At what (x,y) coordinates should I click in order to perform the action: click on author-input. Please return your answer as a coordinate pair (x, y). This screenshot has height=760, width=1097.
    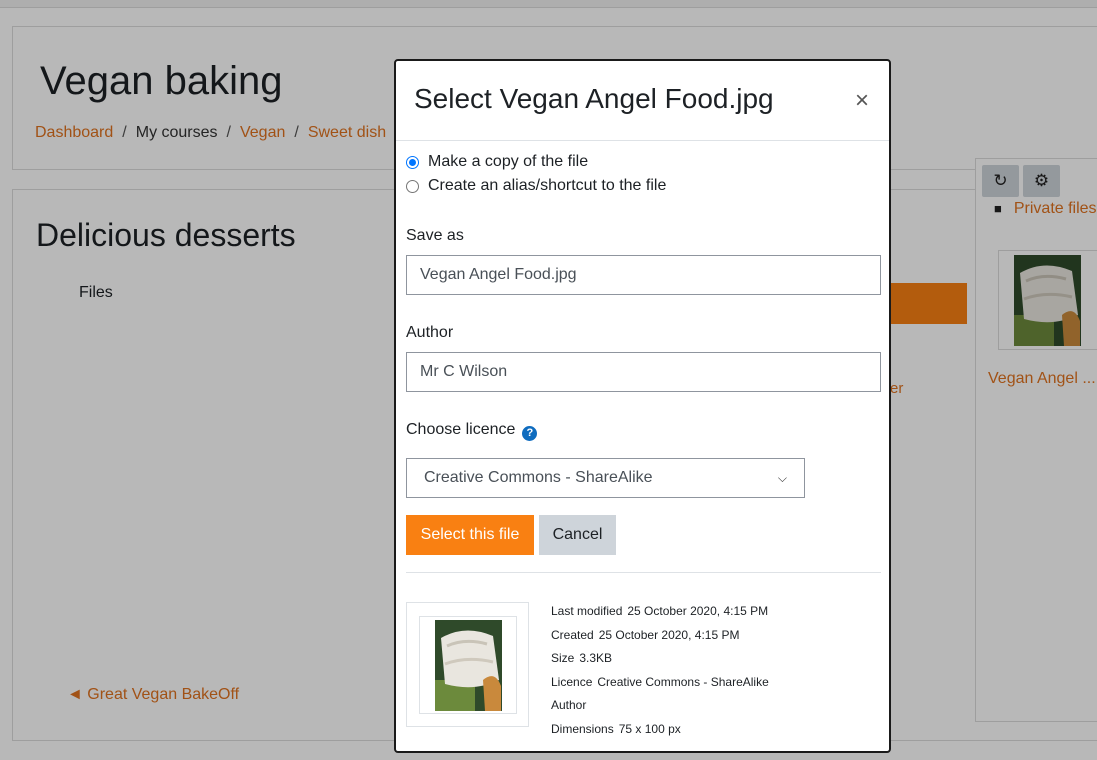
    Looking at the image, I should click on (643, 372).